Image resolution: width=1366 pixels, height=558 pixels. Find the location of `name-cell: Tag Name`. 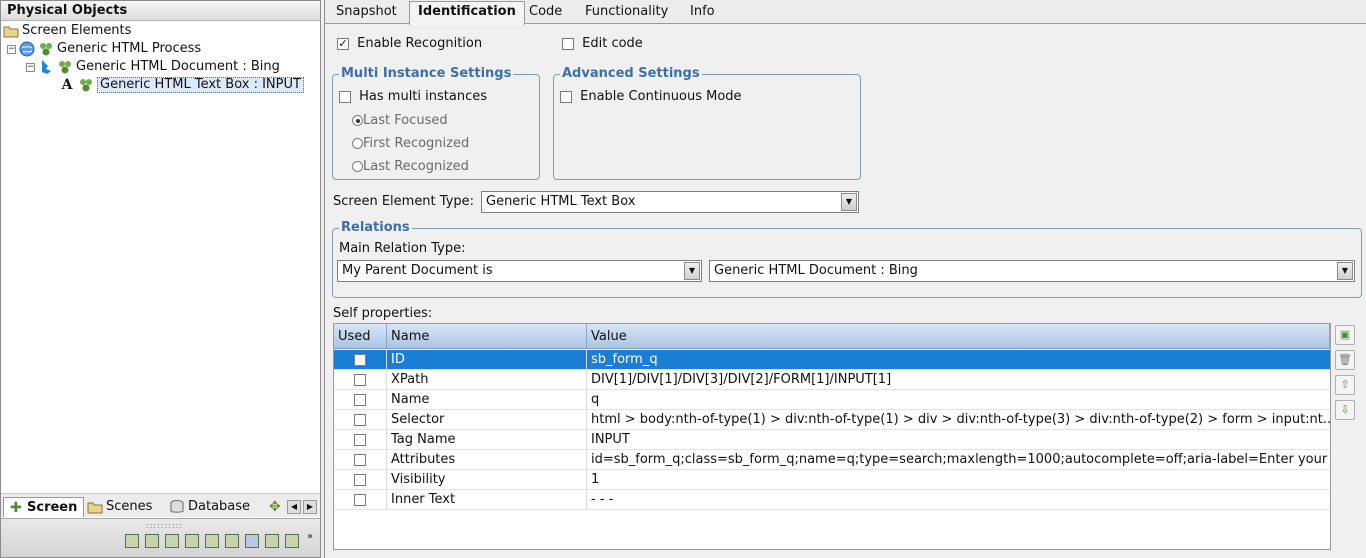

name-cell: Tag Name is located at coordinates (487, 440).